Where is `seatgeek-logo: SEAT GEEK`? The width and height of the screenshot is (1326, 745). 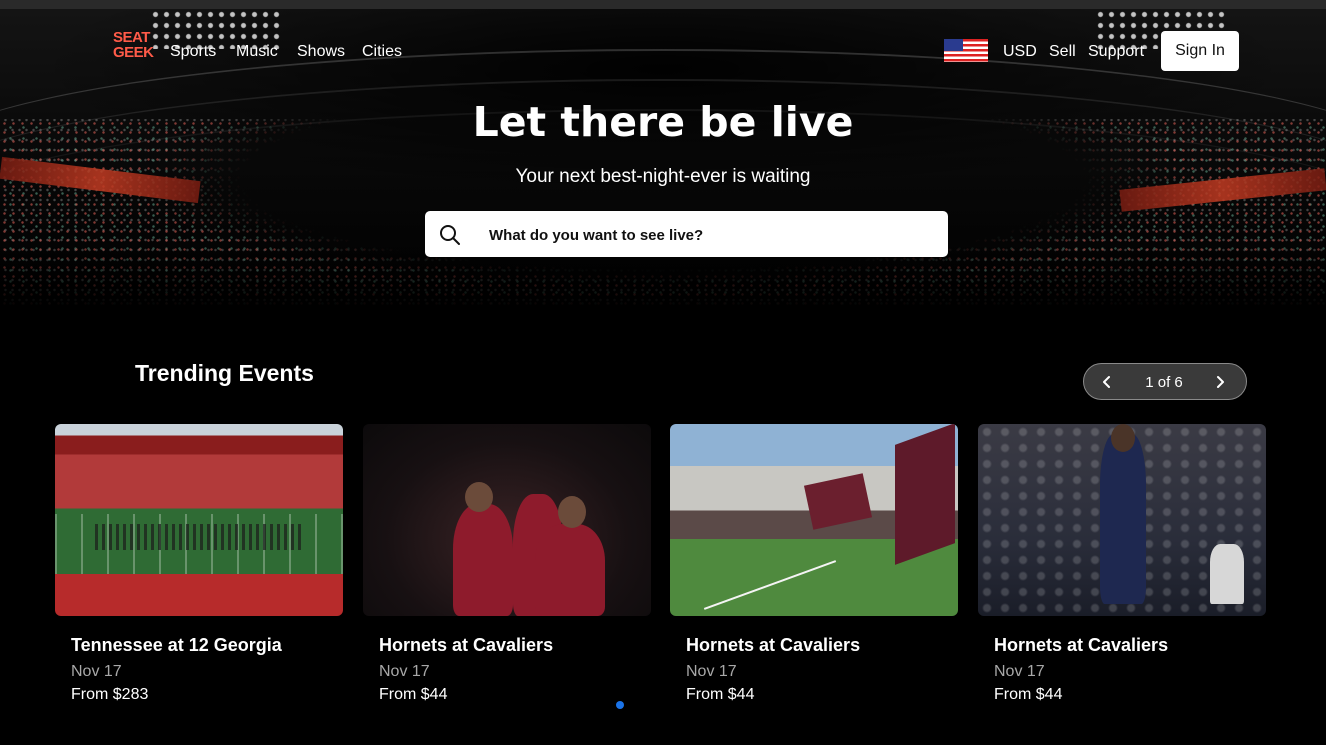
seatgeek-logo: SEAT GEEK is located at coordinates (135, 45).